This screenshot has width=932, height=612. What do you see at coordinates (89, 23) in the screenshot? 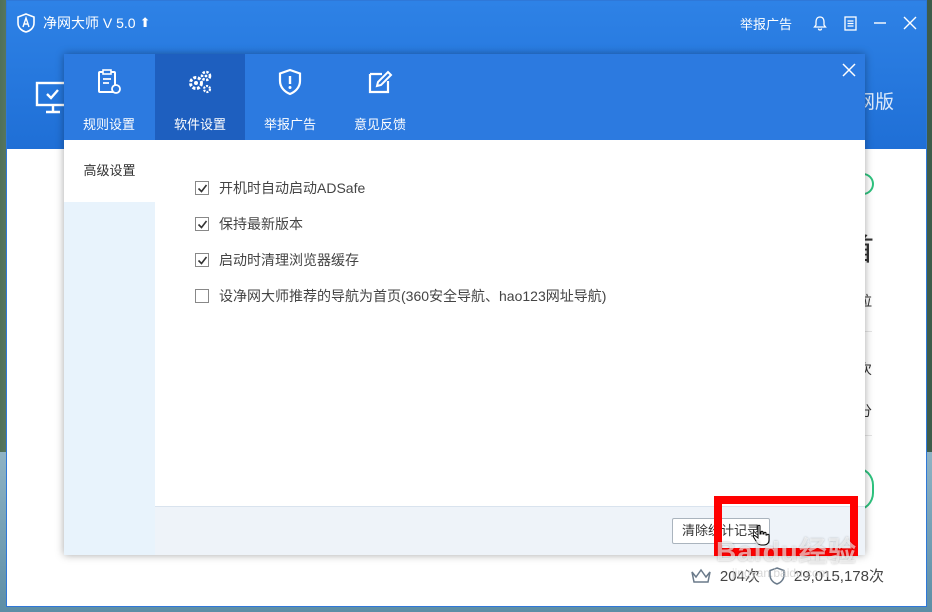
I see `app-title: 净网大师 V 5.0` at bounding box center [89, 23].